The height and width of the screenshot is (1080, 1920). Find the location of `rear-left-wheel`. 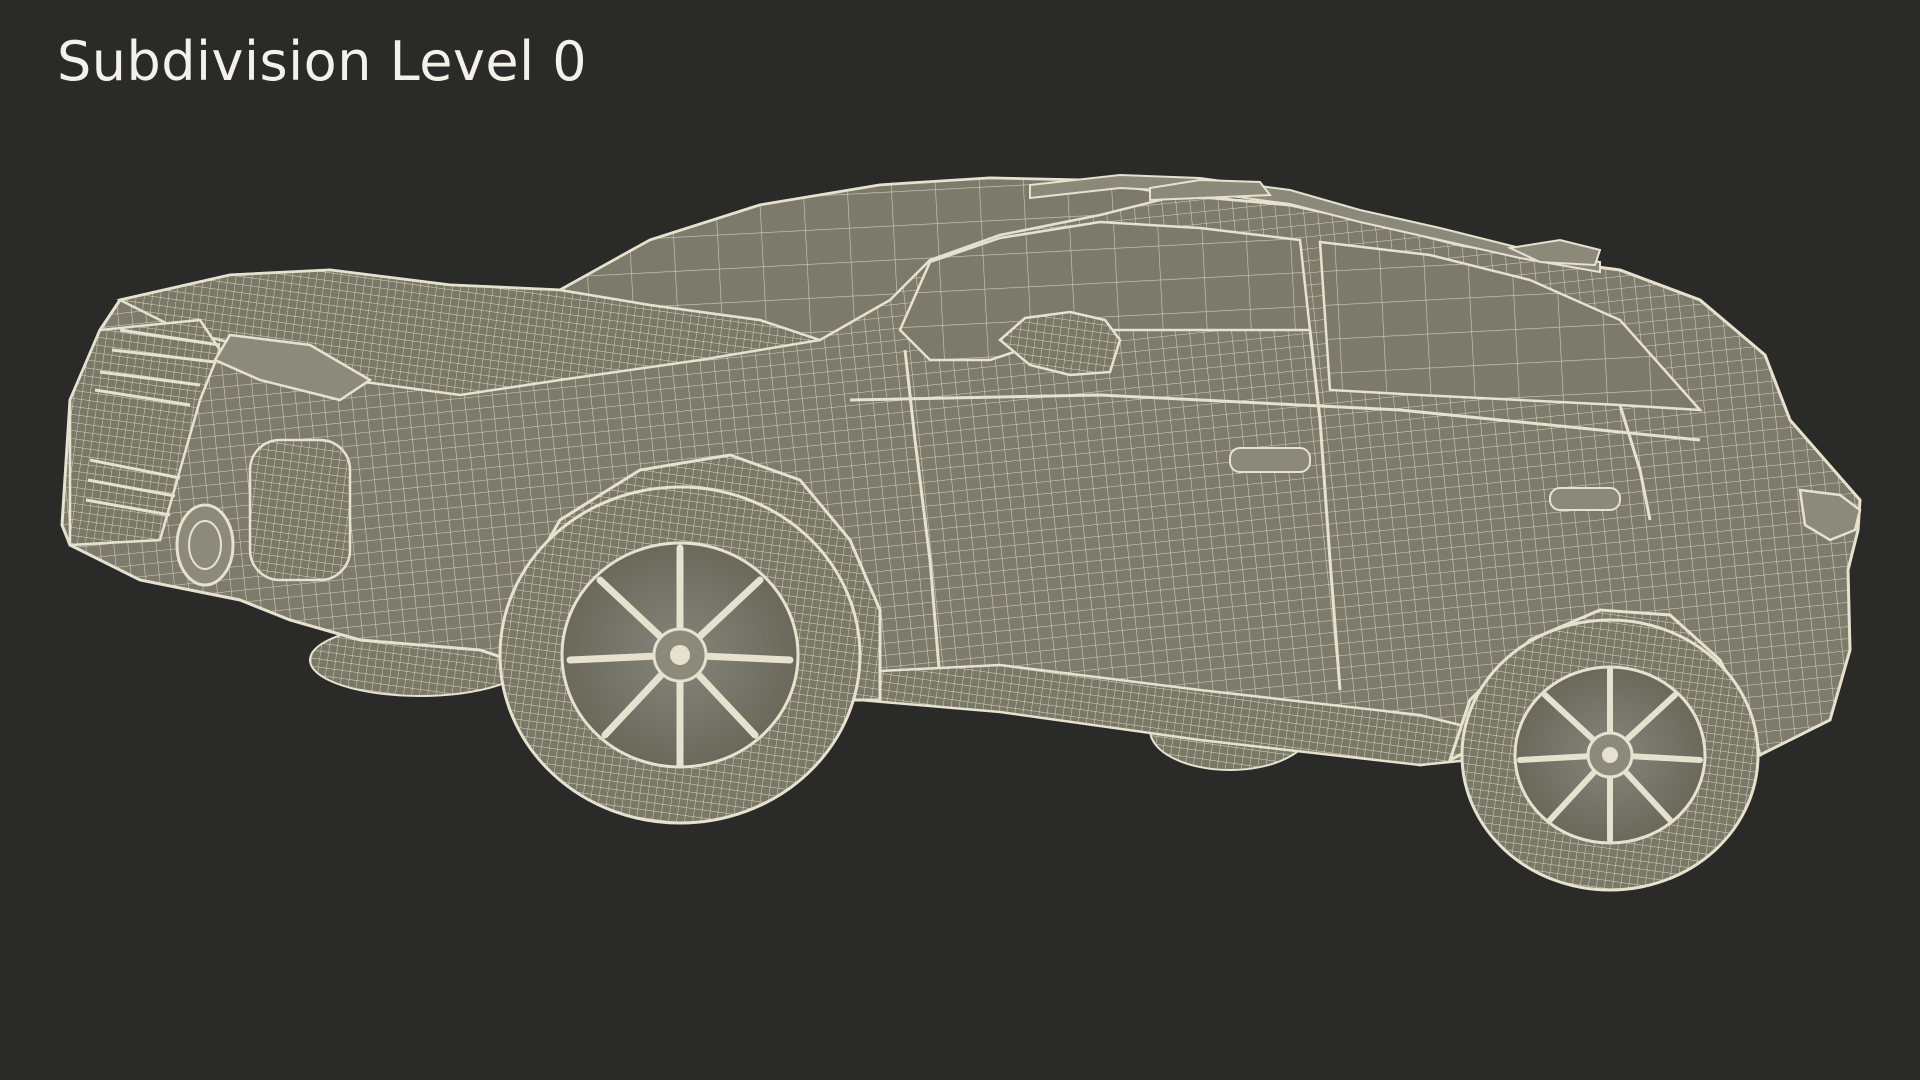

rear-left-wheel is located at coordinates (1610, 755).